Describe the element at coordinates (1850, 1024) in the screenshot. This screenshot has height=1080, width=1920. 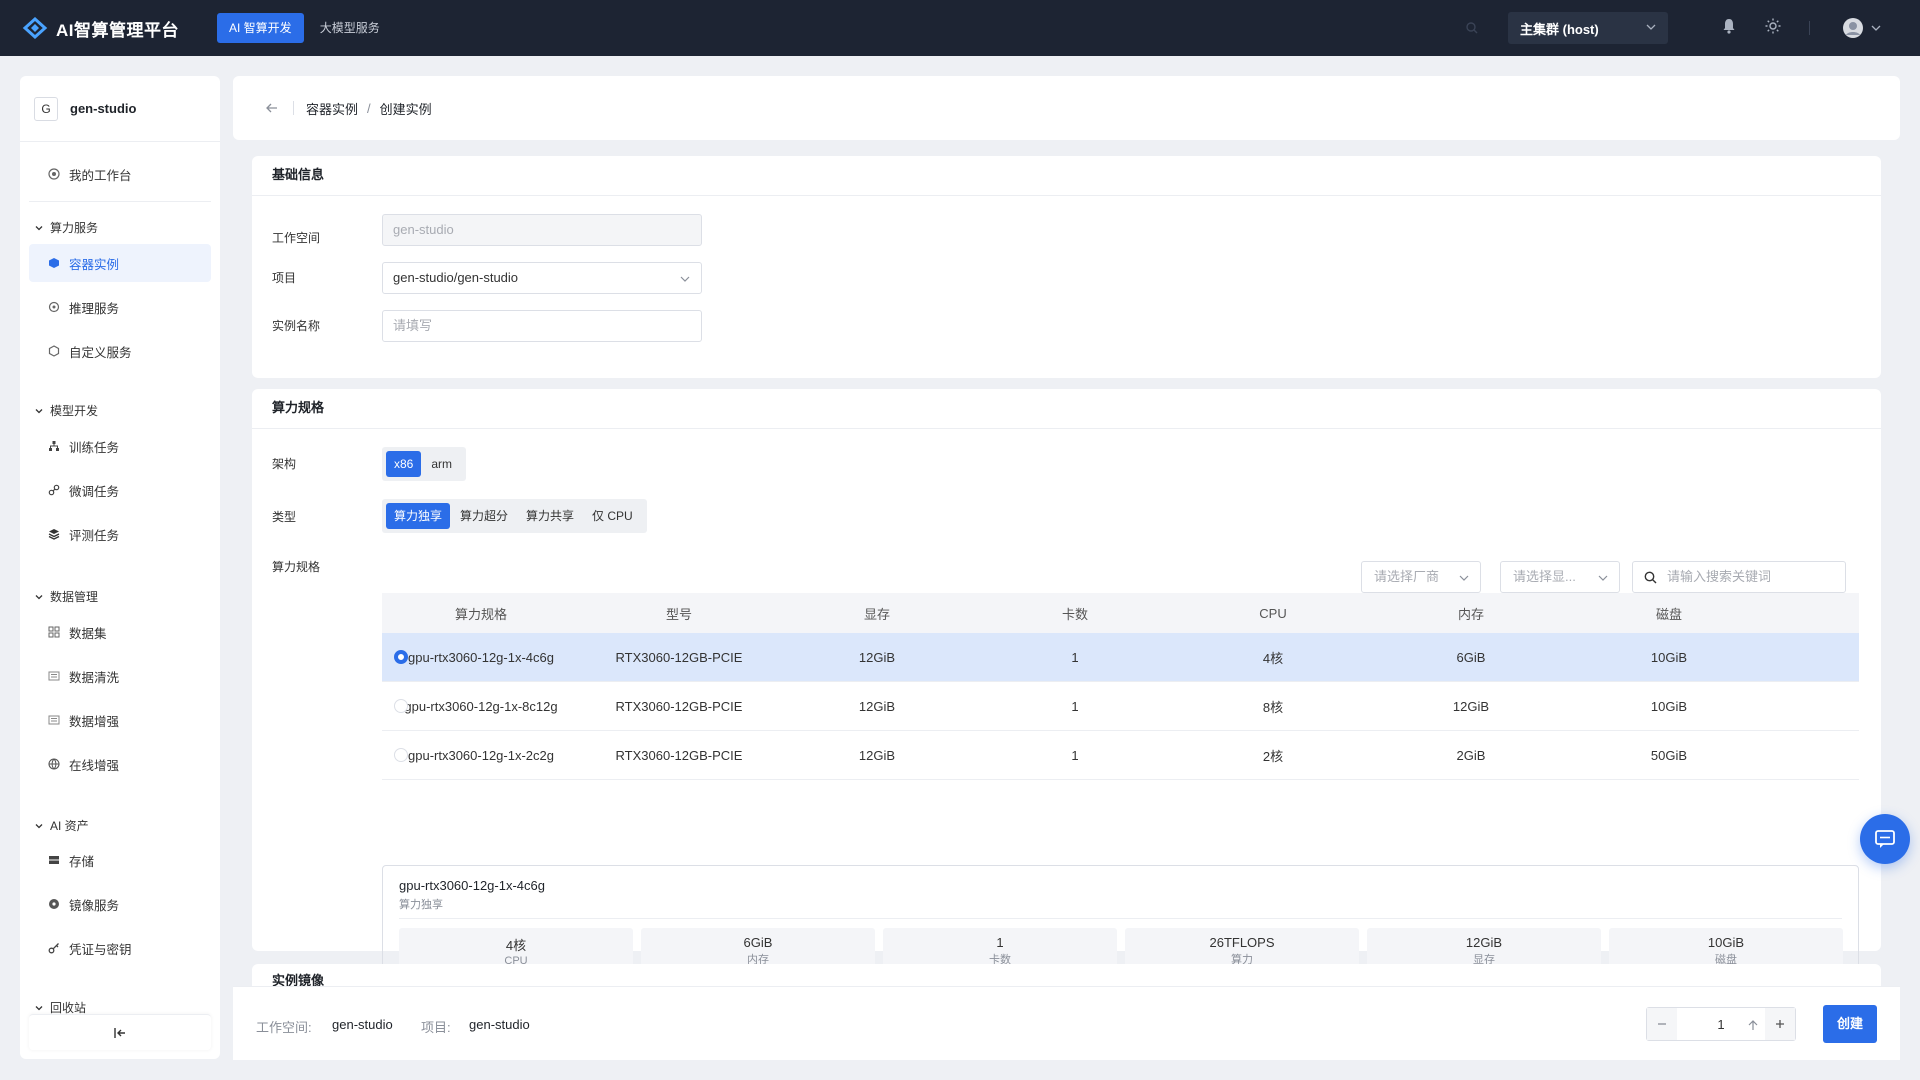
I see `create-button: 创建` at that location.